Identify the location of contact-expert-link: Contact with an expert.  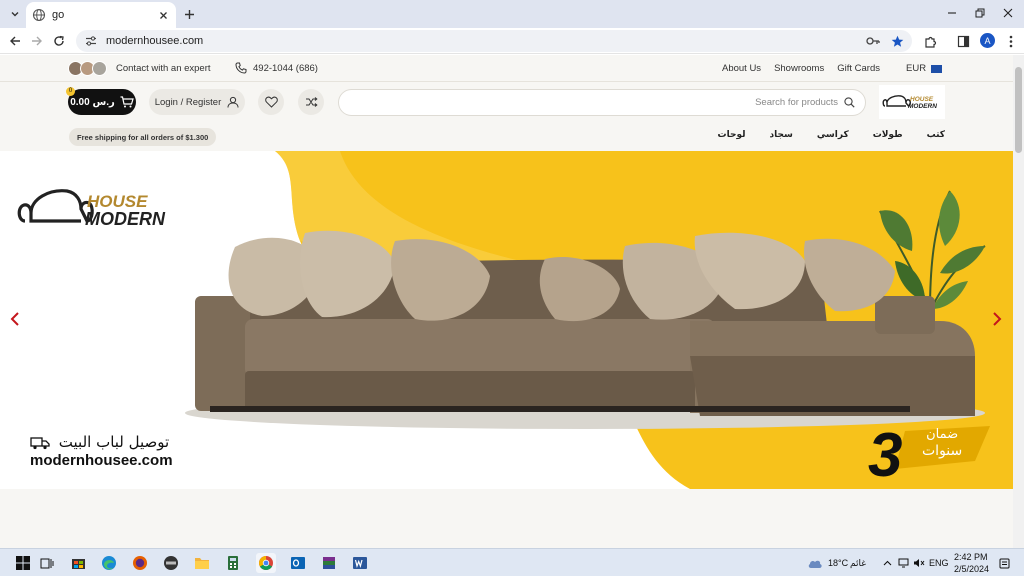
(163, 68).